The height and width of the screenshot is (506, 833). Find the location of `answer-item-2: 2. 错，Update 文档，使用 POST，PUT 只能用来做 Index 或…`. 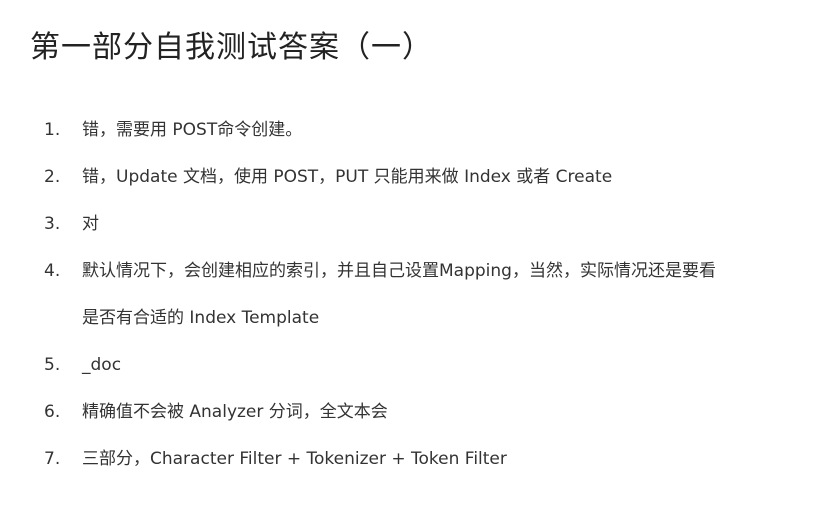

answer-item-2: 2. 错，Update 文档，使用 POST，PUT 只能用来做 Index 或… is located at coordinates (416, 177).